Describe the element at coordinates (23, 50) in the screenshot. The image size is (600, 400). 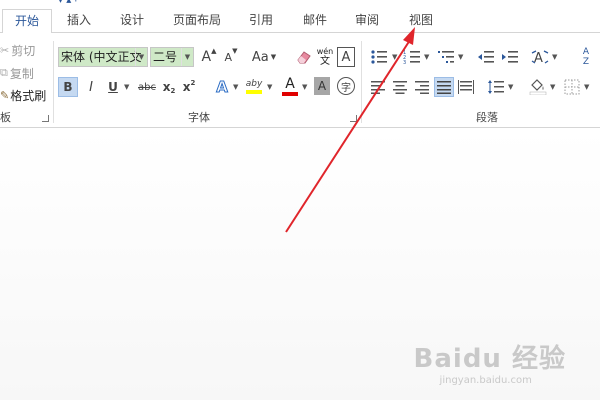
I see `cut-label: 剪切` at that location.